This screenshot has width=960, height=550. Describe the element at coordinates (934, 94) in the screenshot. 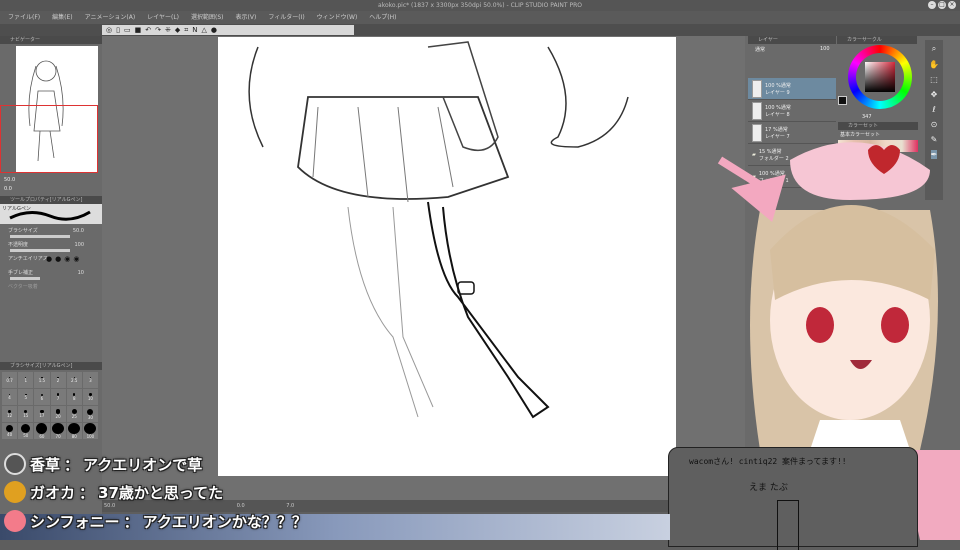

I see `move-tool-icon: ✥` at that location.